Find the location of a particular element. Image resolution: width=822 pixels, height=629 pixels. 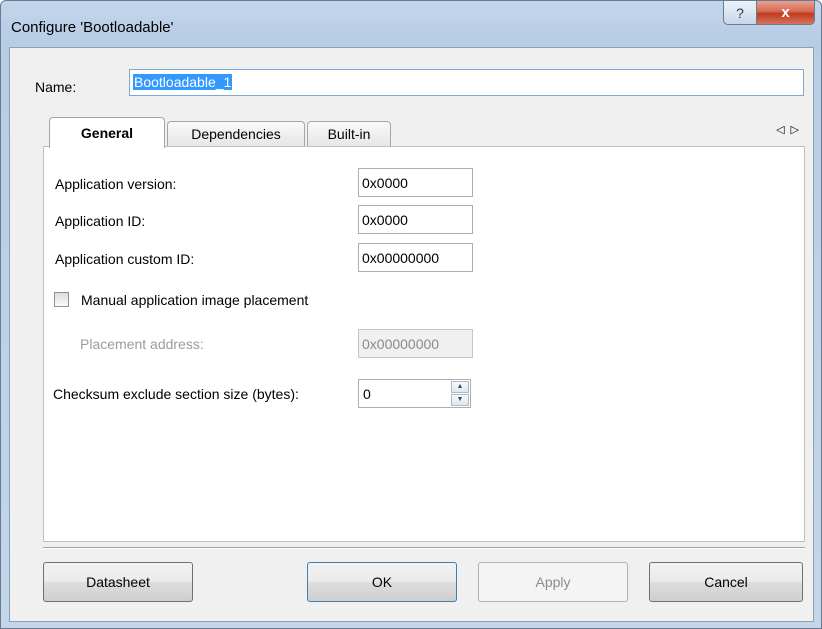

name-label: Name: is located at coordinates (56, 87).